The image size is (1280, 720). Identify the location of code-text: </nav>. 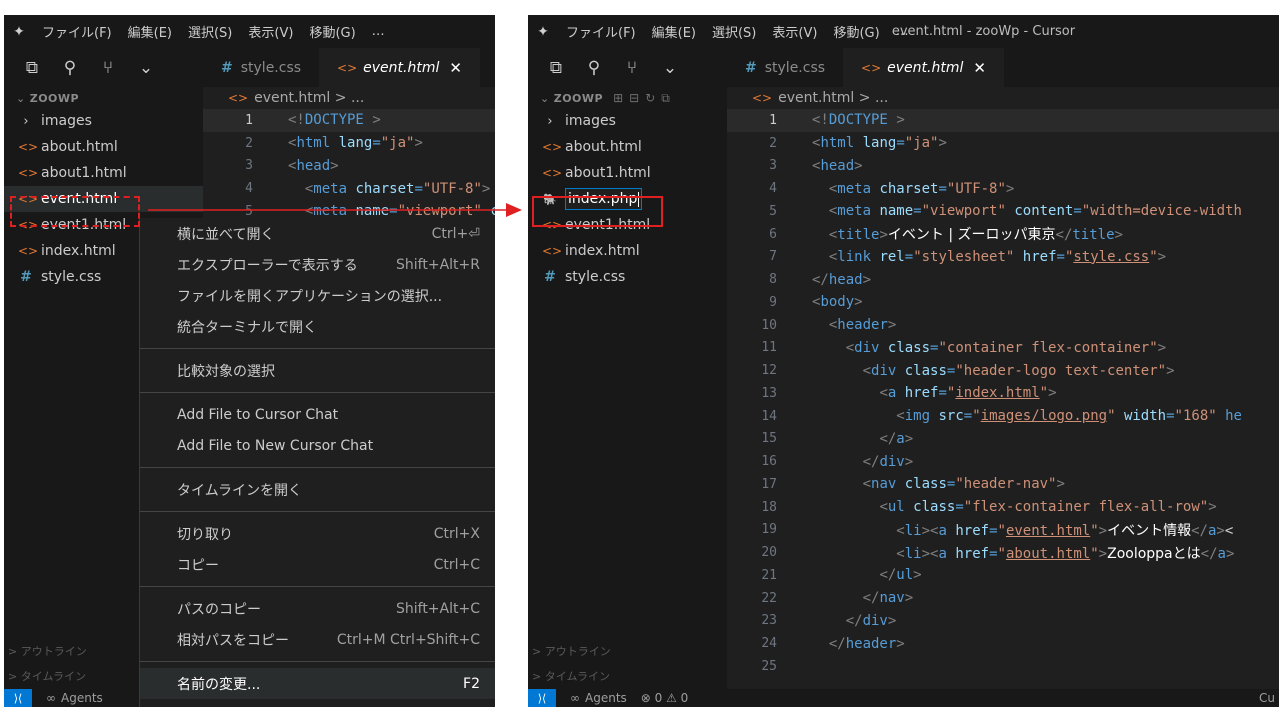
(888, 598).